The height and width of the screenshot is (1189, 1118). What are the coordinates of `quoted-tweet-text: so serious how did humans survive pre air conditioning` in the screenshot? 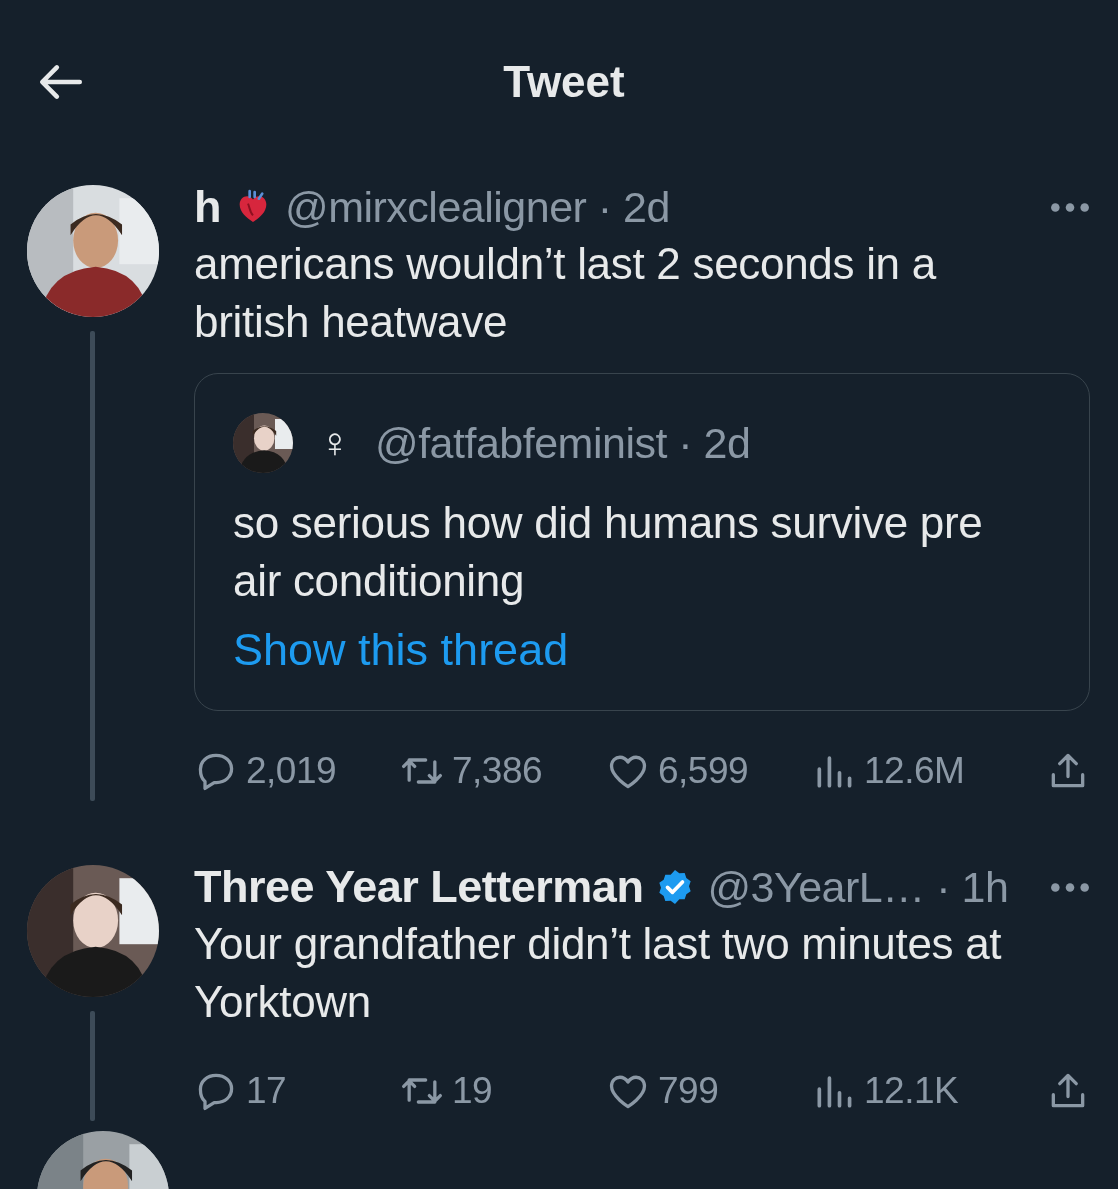 It's located at (608, 552).